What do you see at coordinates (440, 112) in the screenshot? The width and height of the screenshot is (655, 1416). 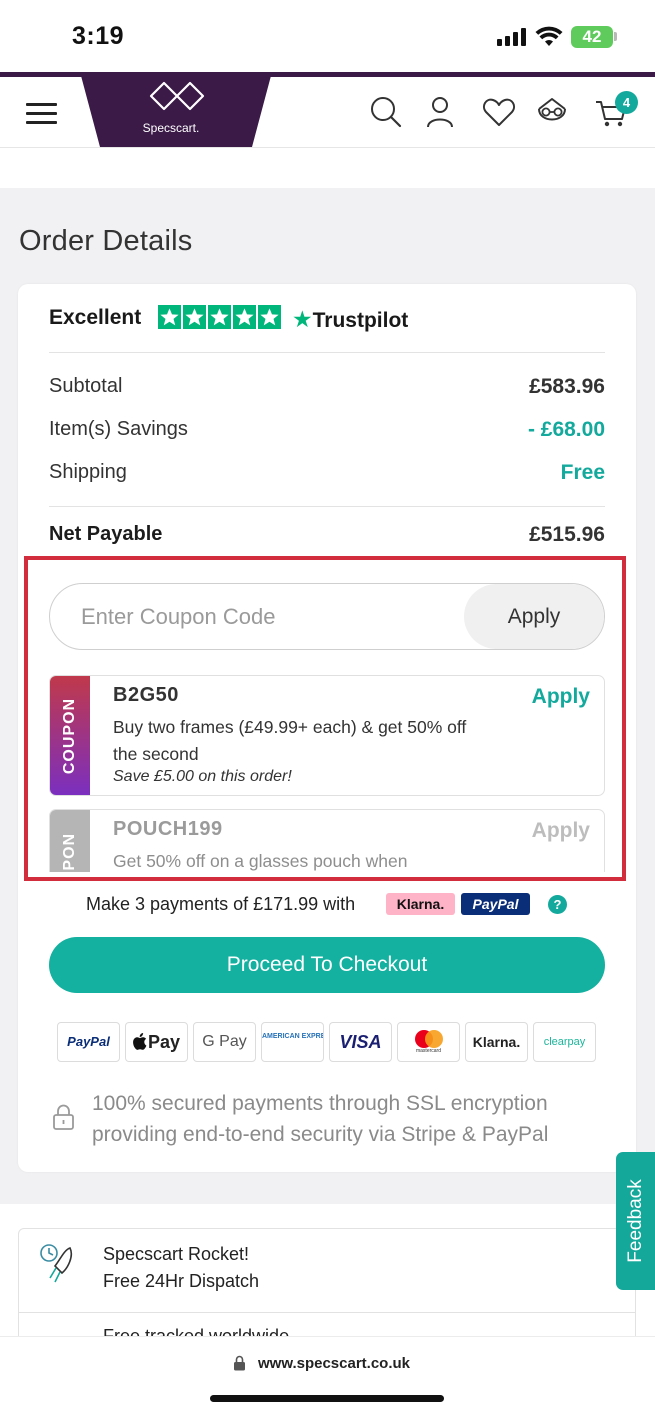 I see `account-icon` at bounding box center [440, 112].